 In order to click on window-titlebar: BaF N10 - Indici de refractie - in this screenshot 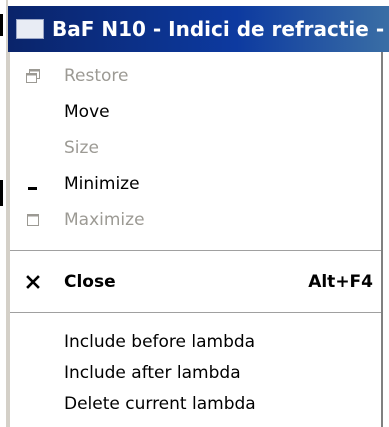, I will do `click(198, 29)`.